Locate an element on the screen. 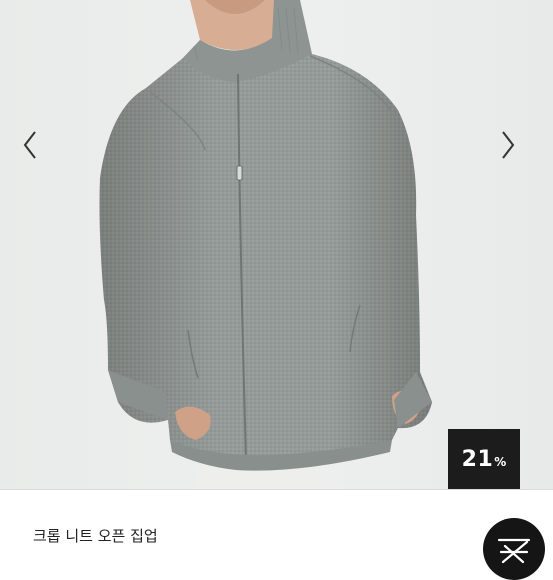 This screenshot has height=580, width=553. carousel-prev-button is located at coordinates (36, 152).